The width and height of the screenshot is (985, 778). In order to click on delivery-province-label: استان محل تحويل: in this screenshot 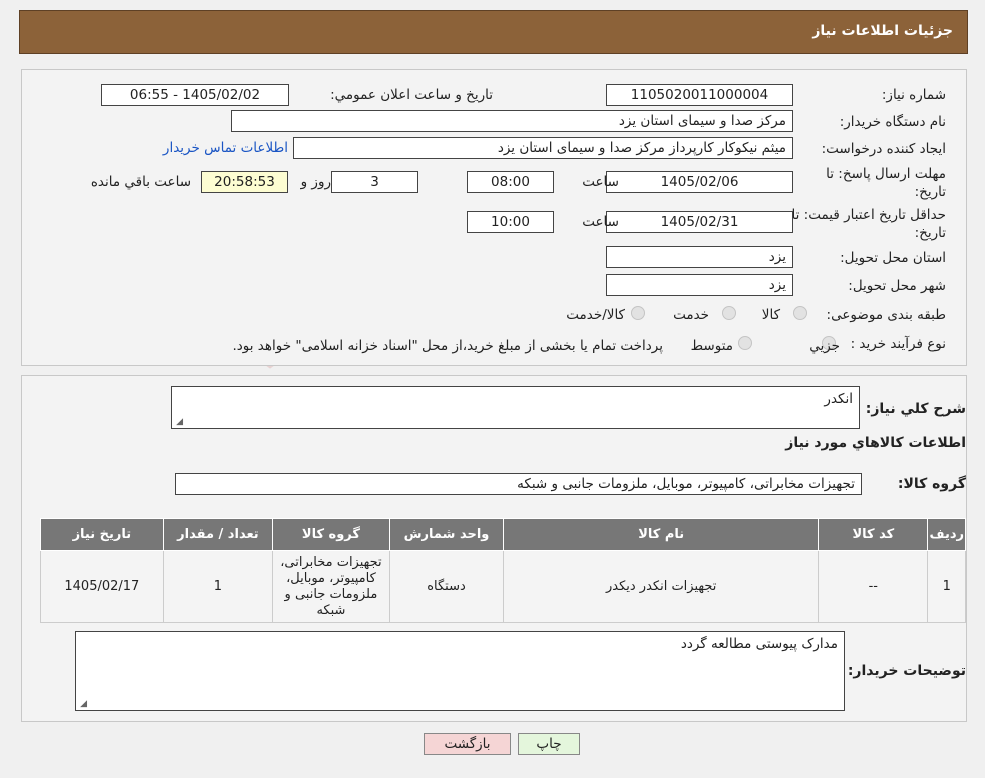, I will do `click(893, 258)`.